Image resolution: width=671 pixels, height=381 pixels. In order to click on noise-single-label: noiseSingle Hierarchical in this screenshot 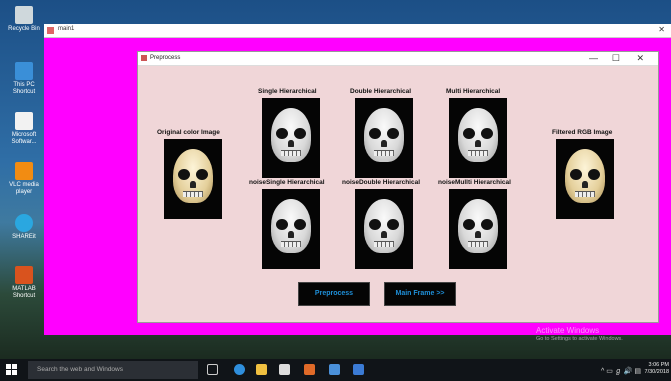, I will do `click(287, 182)`.